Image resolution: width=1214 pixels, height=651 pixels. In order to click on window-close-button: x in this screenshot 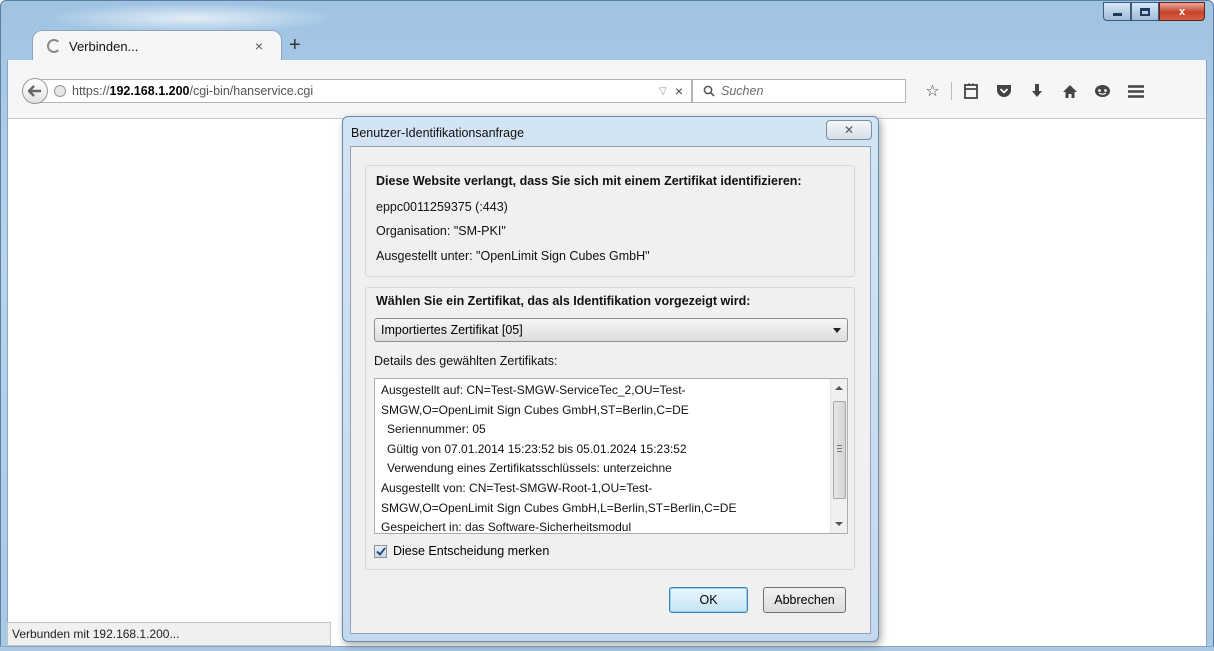, I will do `click(1182, 11)`.